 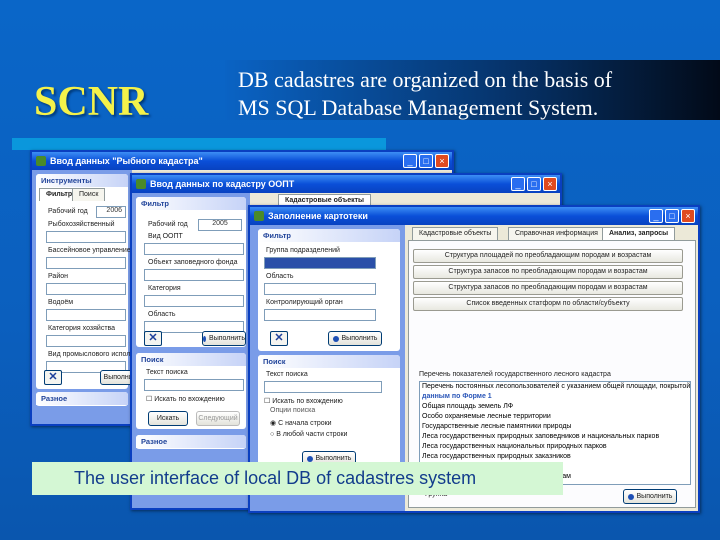 What do you see at coordinates (639, 233) in the screenshot?
I see `tab-analysis: Анализ, запросы` at bounding box center [639, 233].